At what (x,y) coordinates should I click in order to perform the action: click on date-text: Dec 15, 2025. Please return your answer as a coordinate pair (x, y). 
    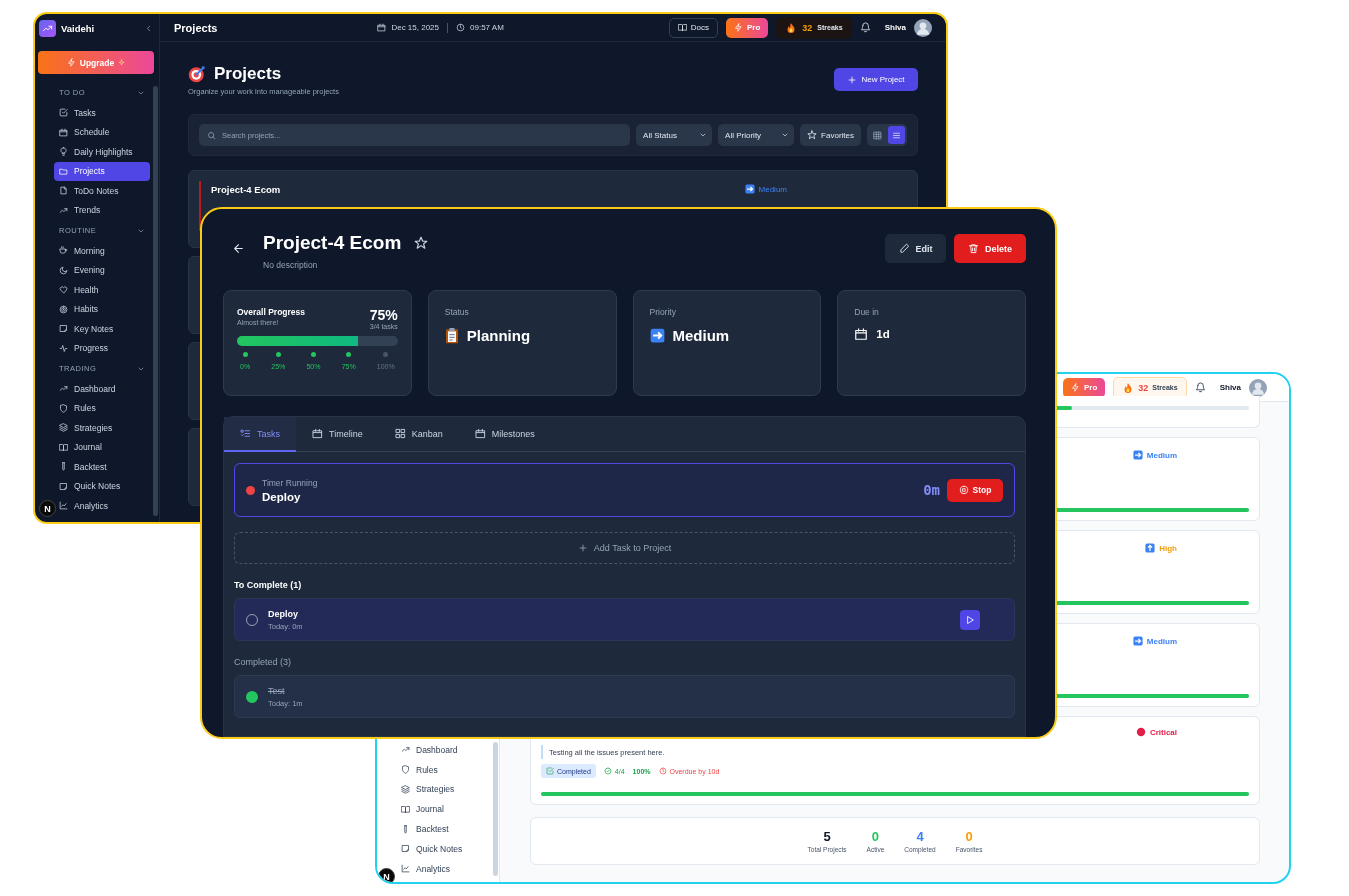
    Looking at the image, I should click on (415, 27).